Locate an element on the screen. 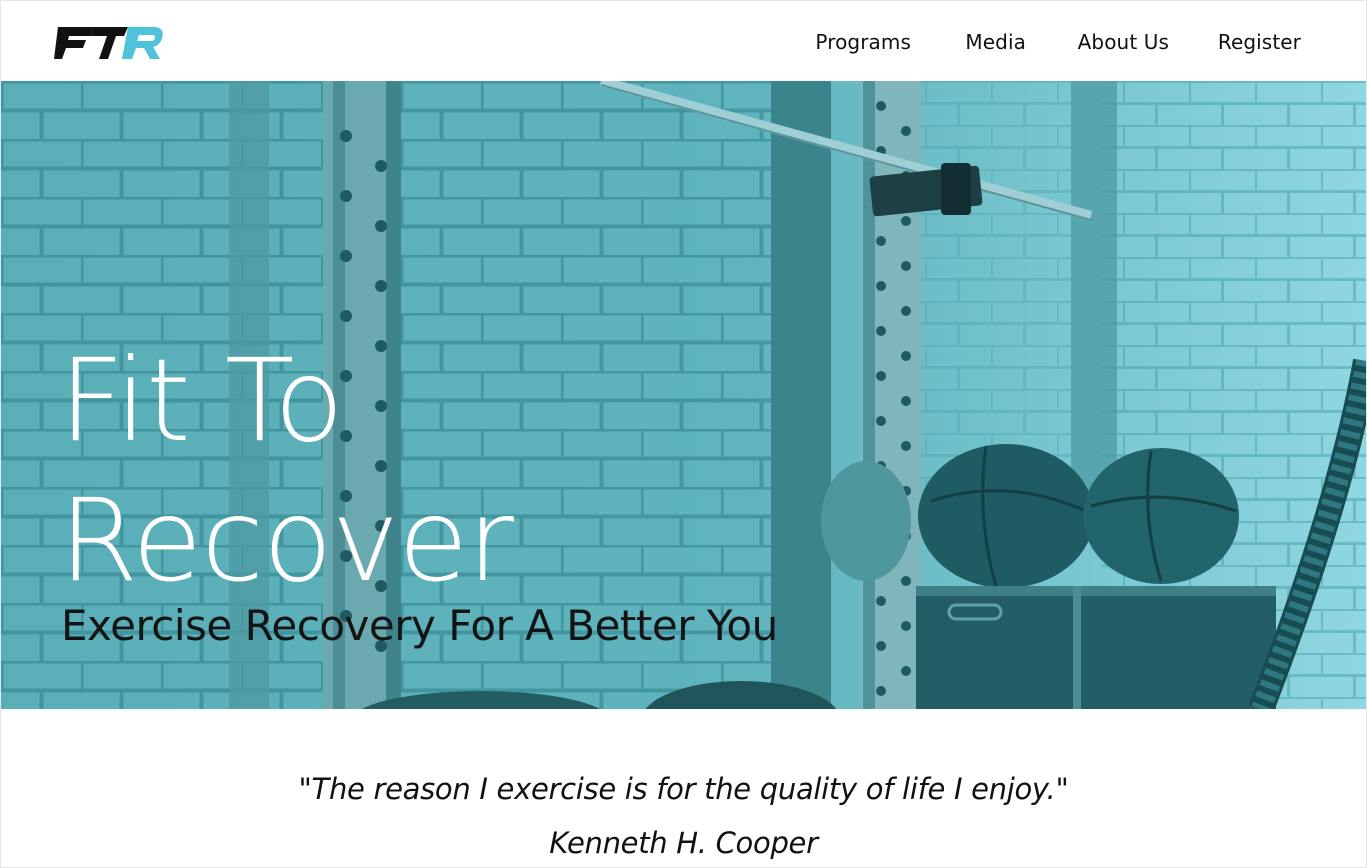 Image resolution: width=1367 pixels, height=868 pixels. nav-programs-link: Programs is located at coordinates (863, 42).